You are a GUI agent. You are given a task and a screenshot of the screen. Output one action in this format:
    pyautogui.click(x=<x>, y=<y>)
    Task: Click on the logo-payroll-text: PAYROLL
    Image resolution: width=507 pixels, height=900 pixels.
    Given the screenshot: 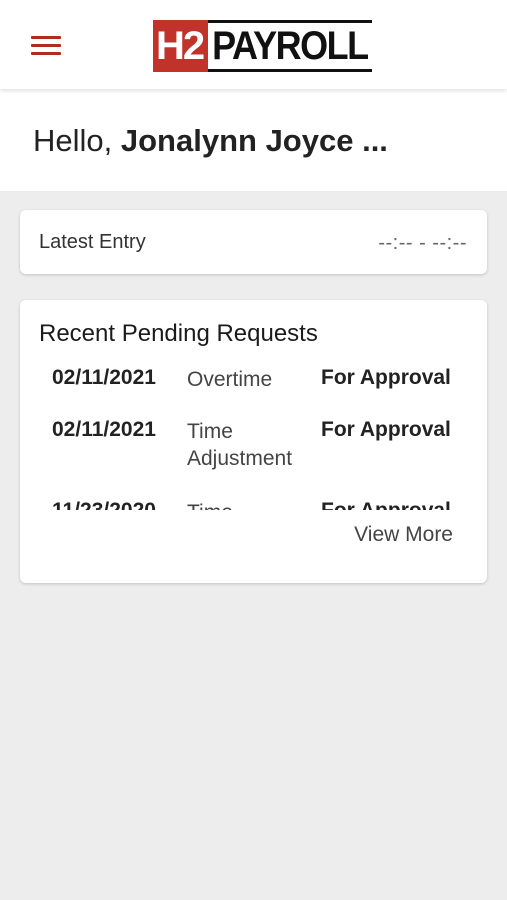 What is the action you would take?
    pyautogui.click(x=290, y=45)
    